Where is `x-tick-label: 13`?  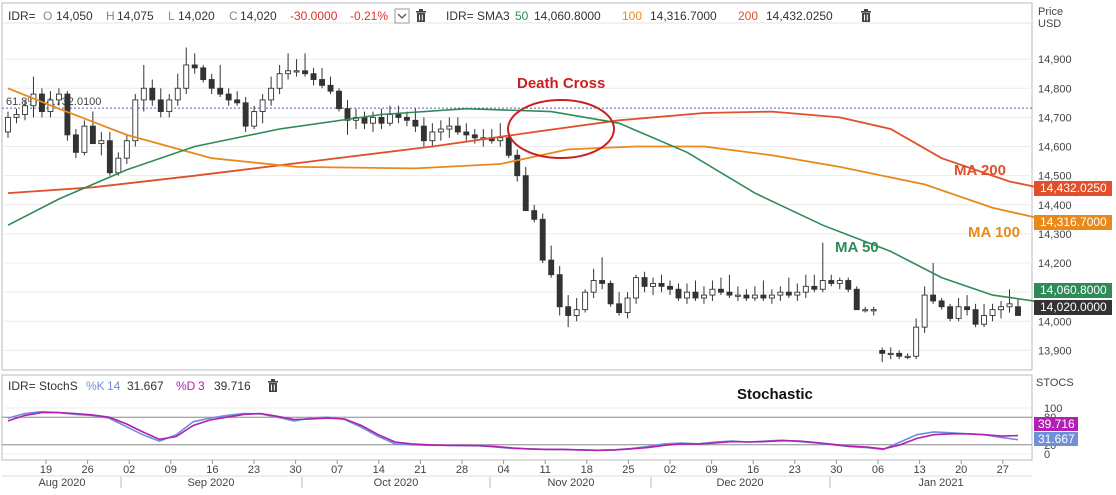 x-tick-label: 13 is located at coordinates (919, 470).